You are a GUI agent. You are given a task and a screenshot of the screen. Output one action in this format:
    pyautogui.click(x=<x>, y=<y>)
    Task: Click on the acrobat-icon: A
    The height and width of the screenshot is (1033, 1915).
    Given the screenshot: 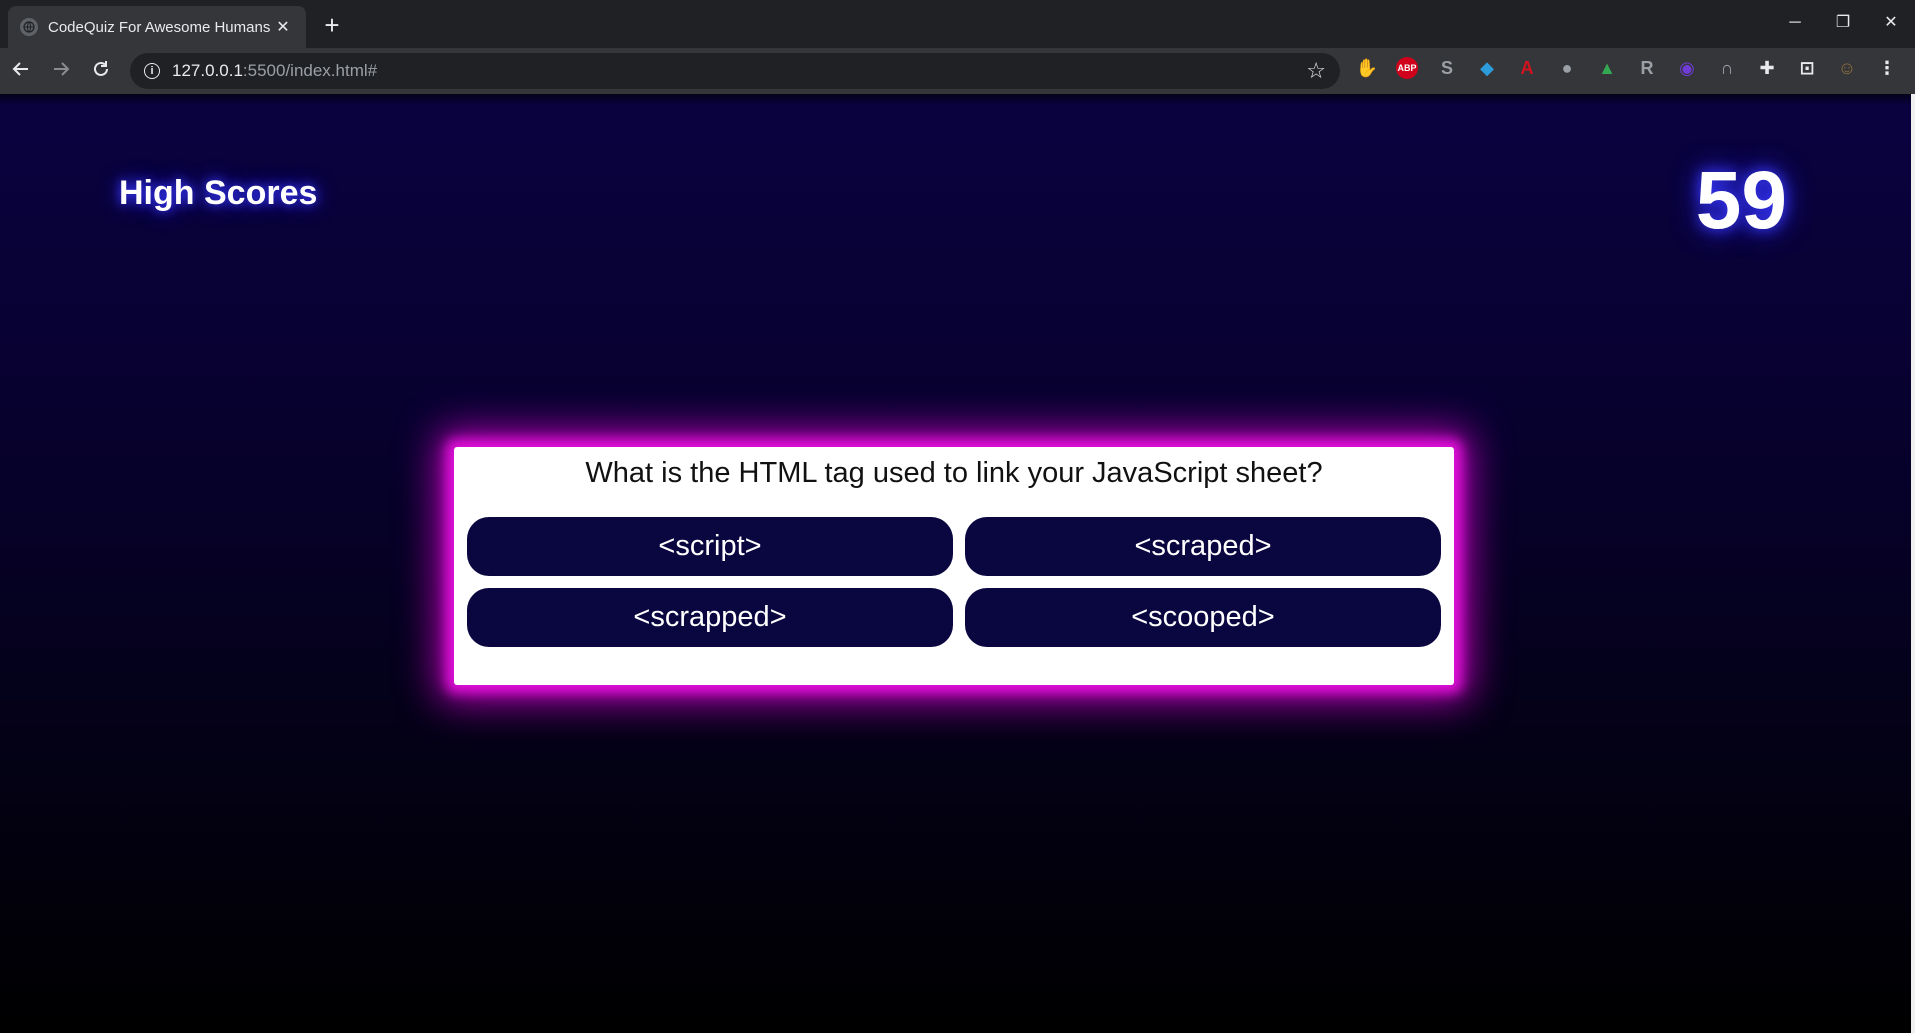 What is the action you would take?
    pyautogui.click(x=1527, y=68)
    